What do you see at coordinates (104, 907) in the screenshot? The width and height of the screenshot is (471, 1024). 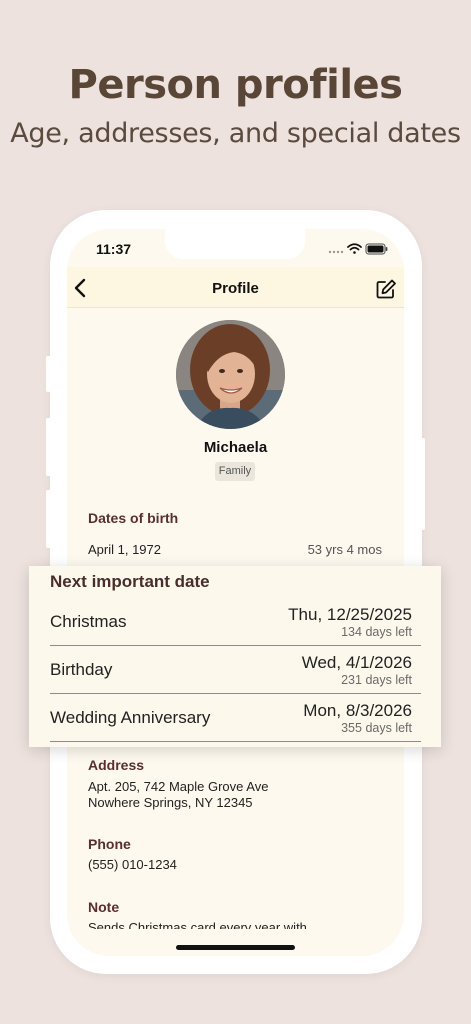 I see `note-label: Note` at bounding box center [104, 907].